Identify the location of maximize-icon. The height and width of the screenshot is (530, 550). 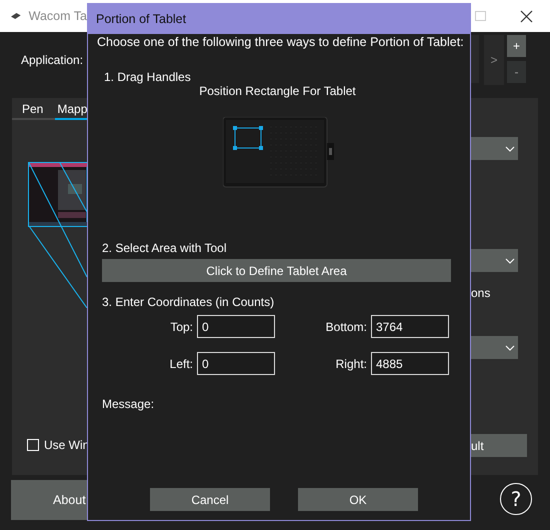
(480, 16).